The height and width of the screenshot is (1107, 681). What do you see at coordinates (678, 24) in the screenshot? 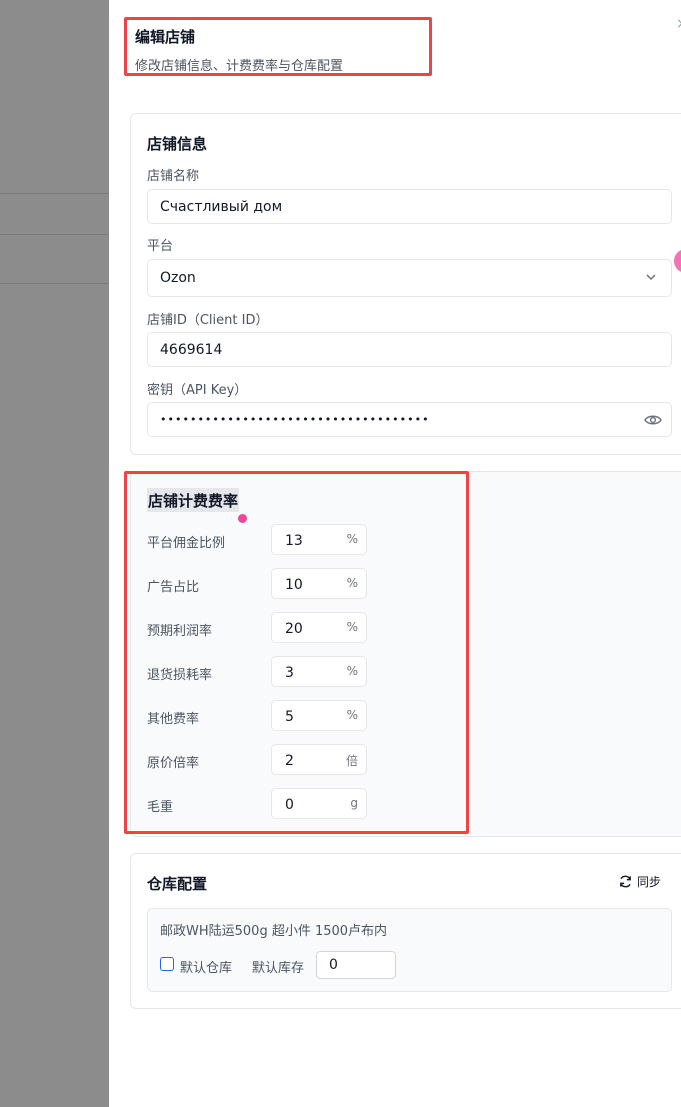
I see `close-icon: ×` at bounding box center [678, 24].